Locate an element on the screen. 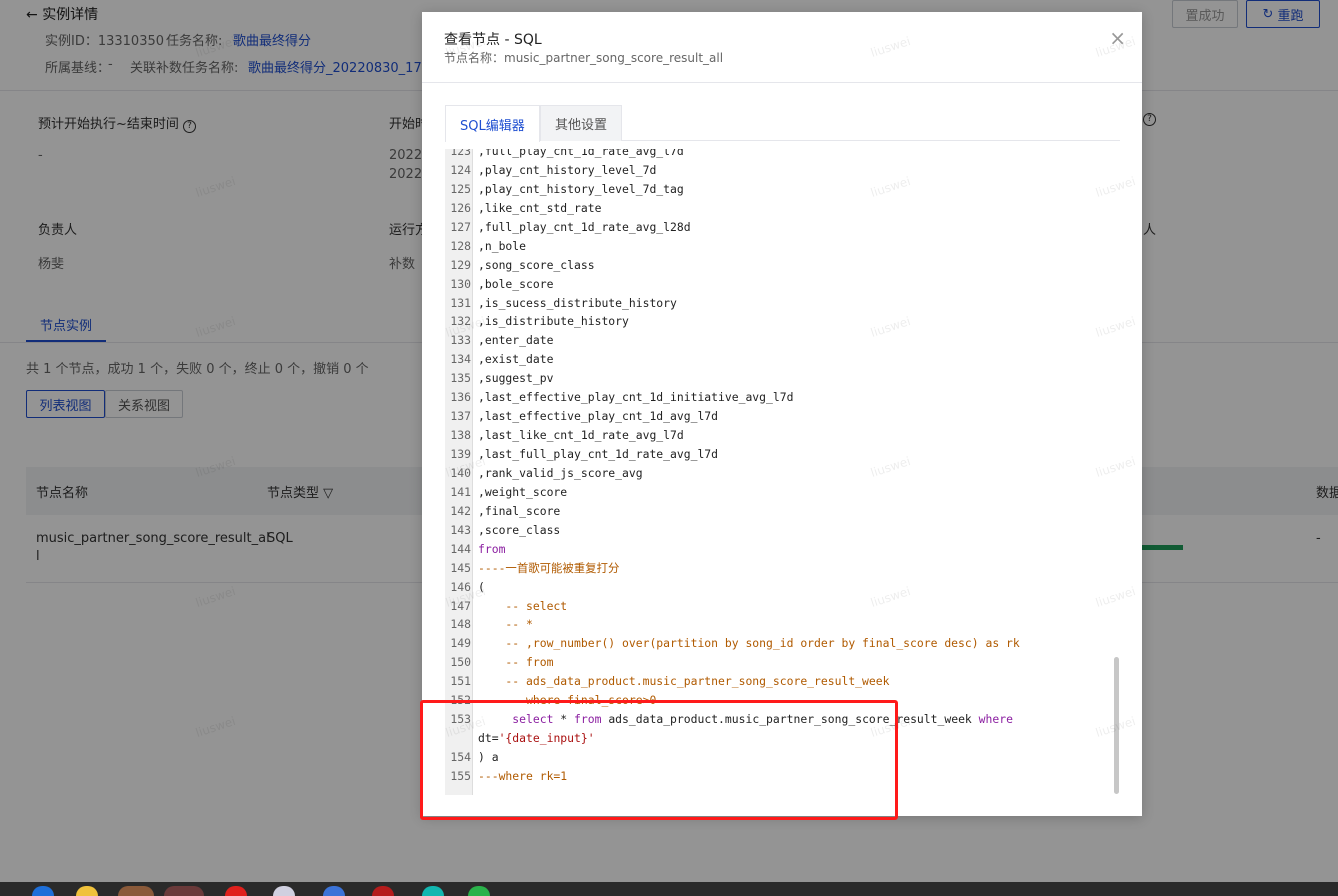 The width and height of the screenshot is (1338, 896). line-text: ,is_sucess_distribute_history is located at coordinates (577, 303).